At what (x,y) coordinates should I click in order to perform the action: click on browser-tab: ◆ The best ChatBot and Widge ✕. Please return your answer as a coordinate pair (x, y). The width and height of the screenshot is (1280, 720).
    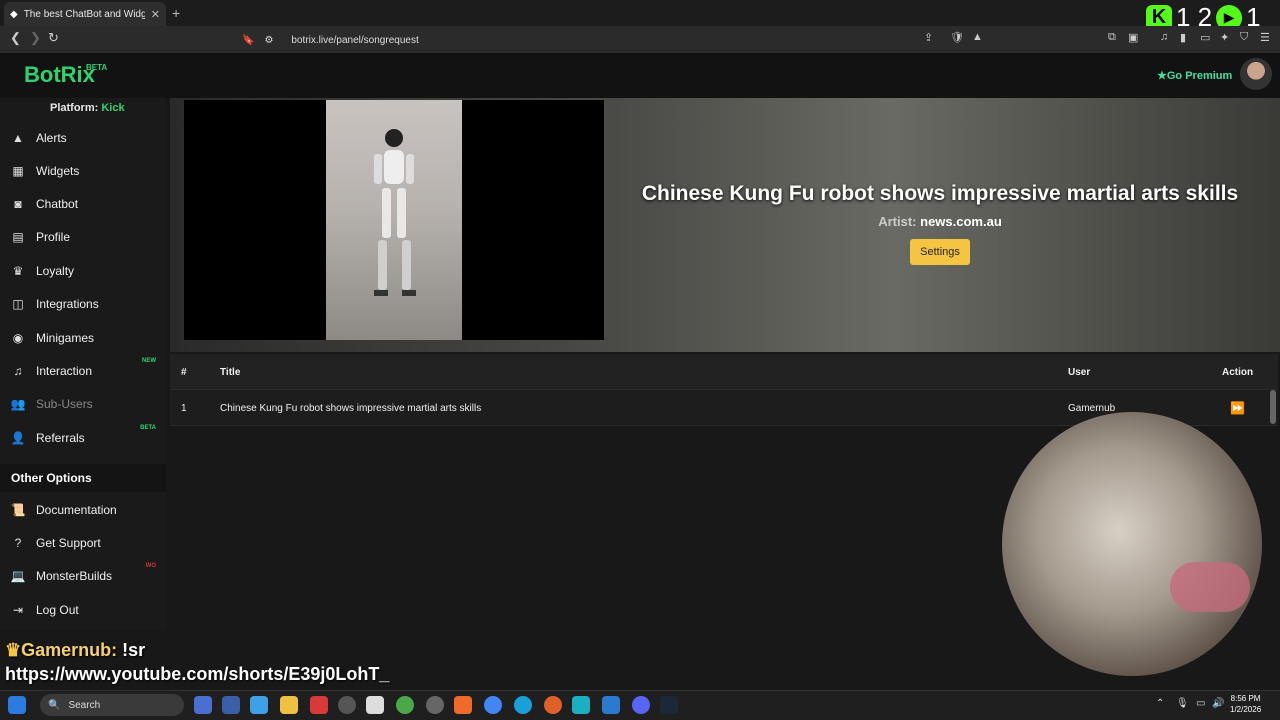
    Looking at the image, I should click on (85, 14).